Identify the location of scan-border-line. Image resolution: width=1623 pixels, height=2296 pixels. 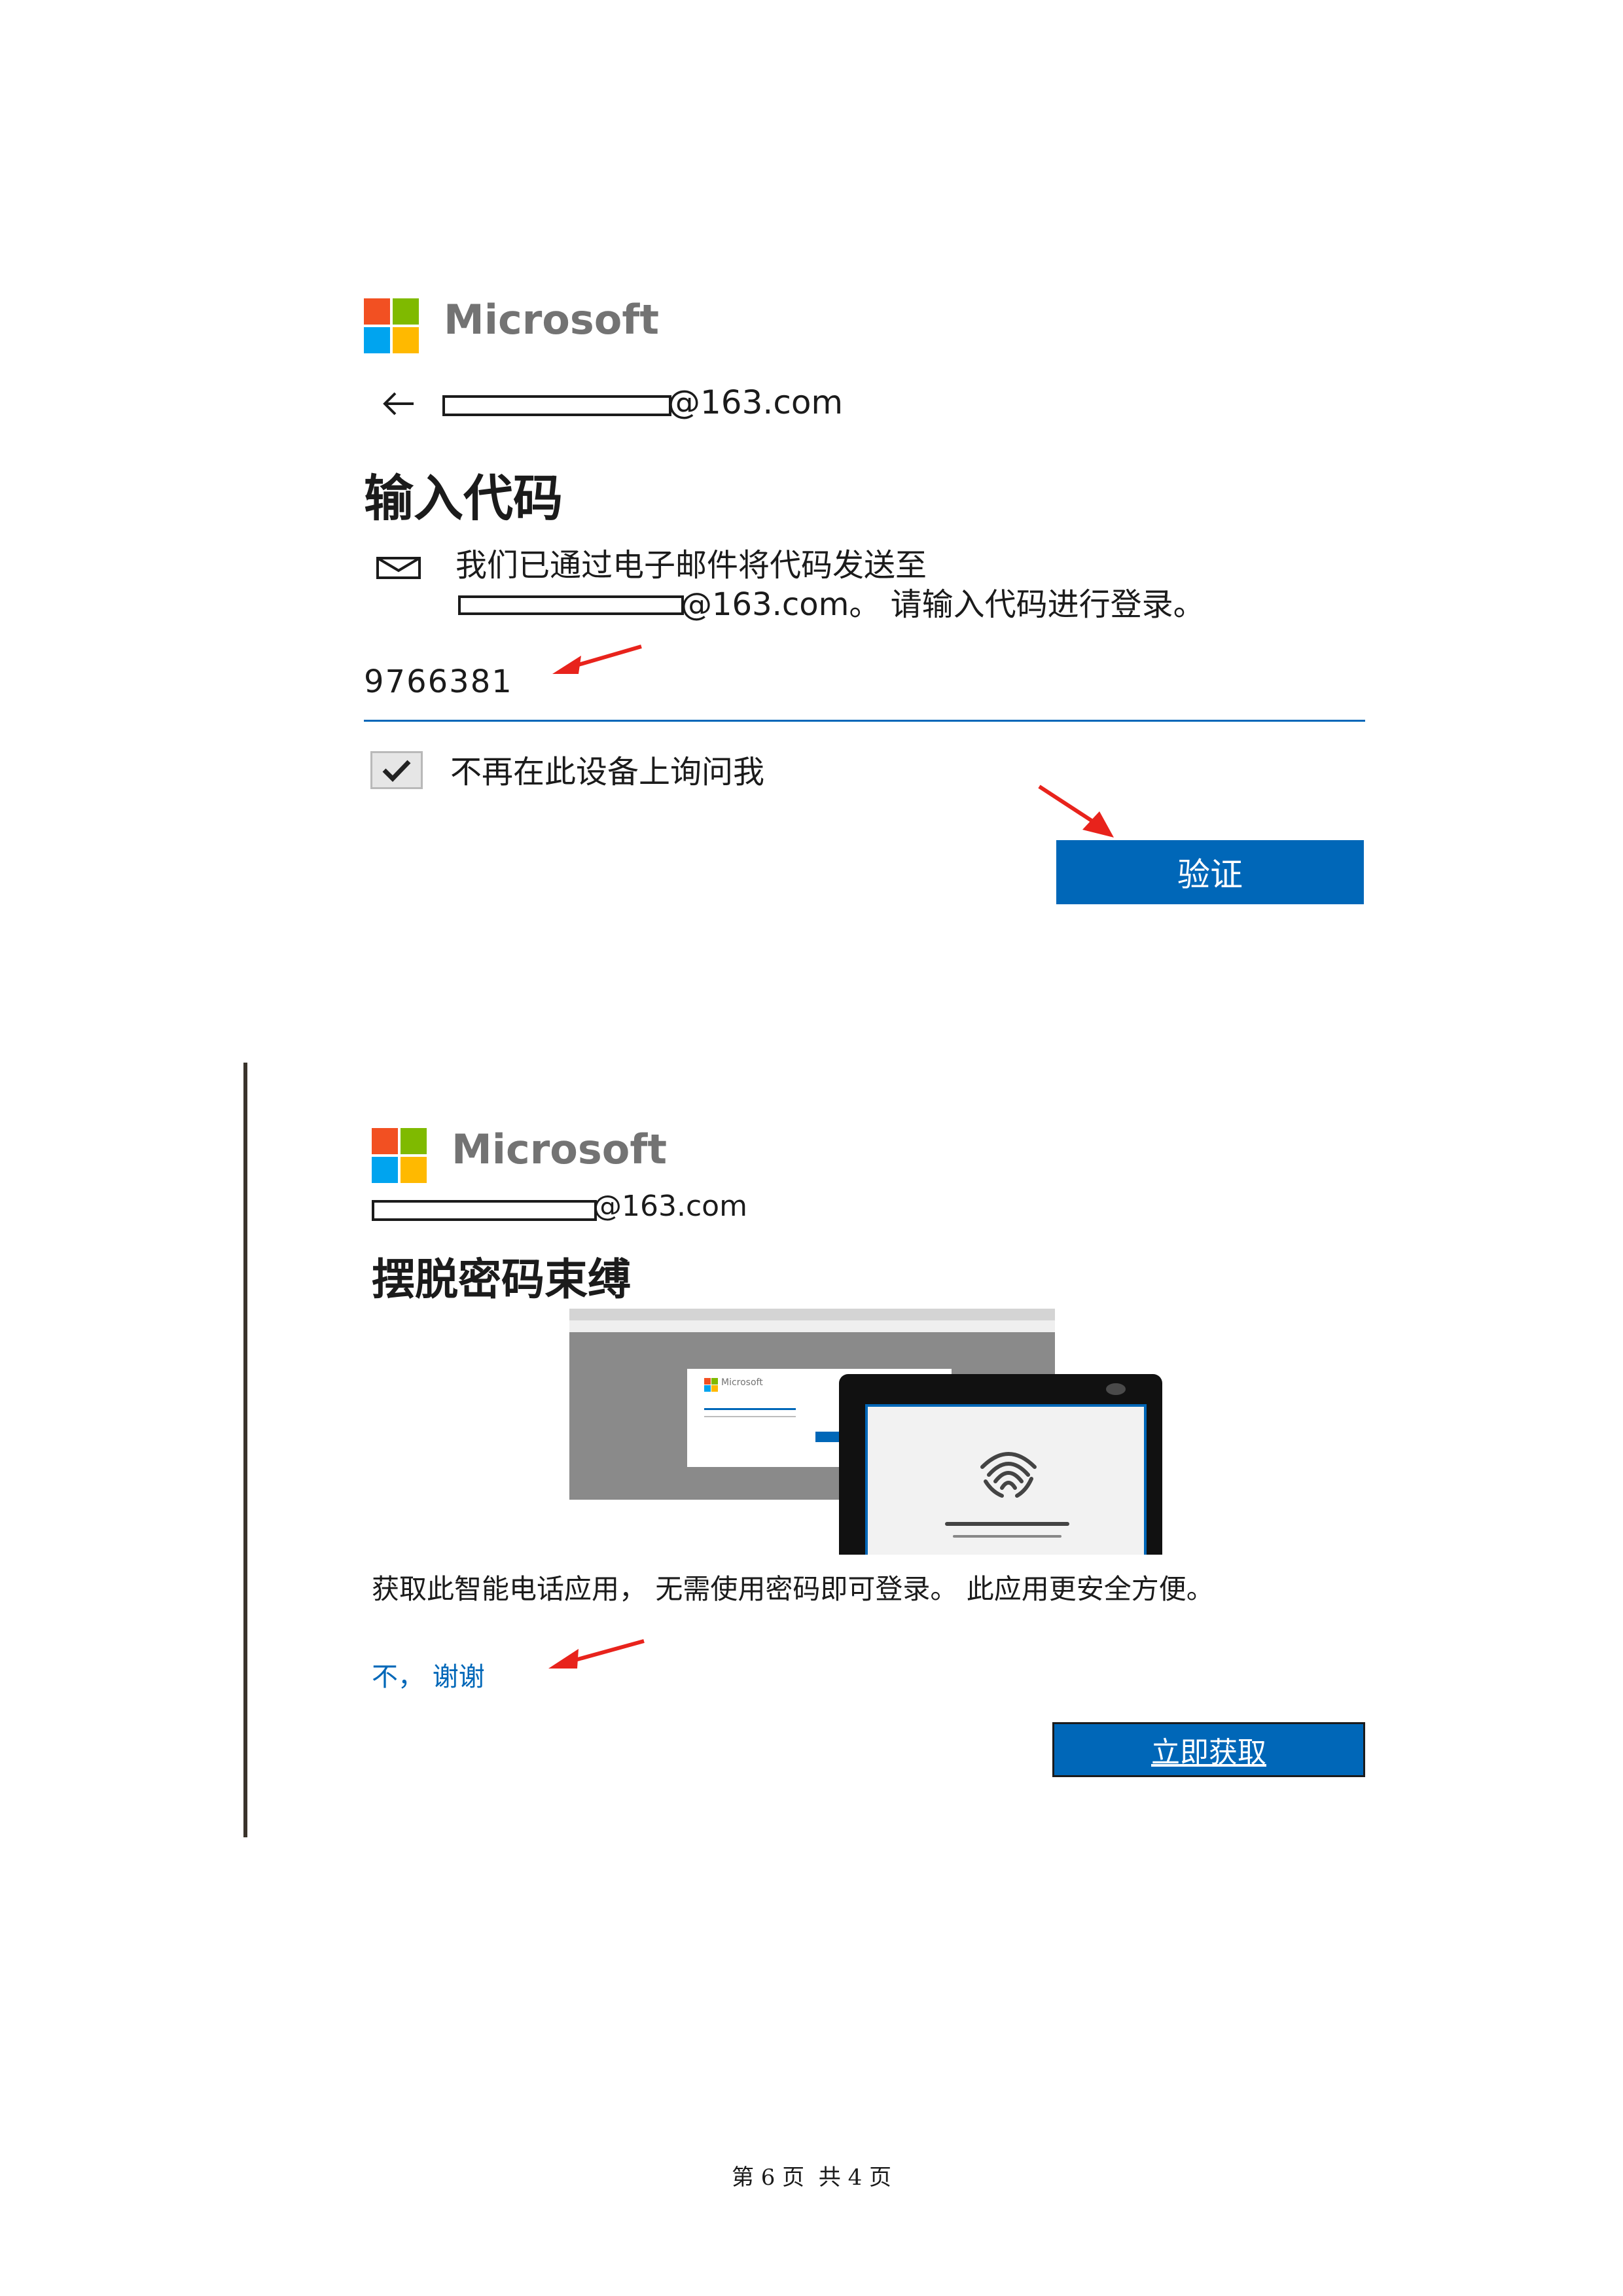
(245, 1450).